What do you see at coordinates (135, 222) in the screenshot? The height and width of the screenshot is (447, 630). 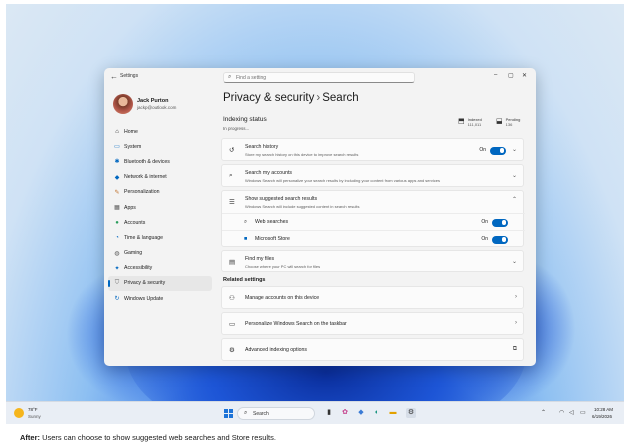 I see `sidebar-item-label: Accounts` at bounding box center [135, 222].